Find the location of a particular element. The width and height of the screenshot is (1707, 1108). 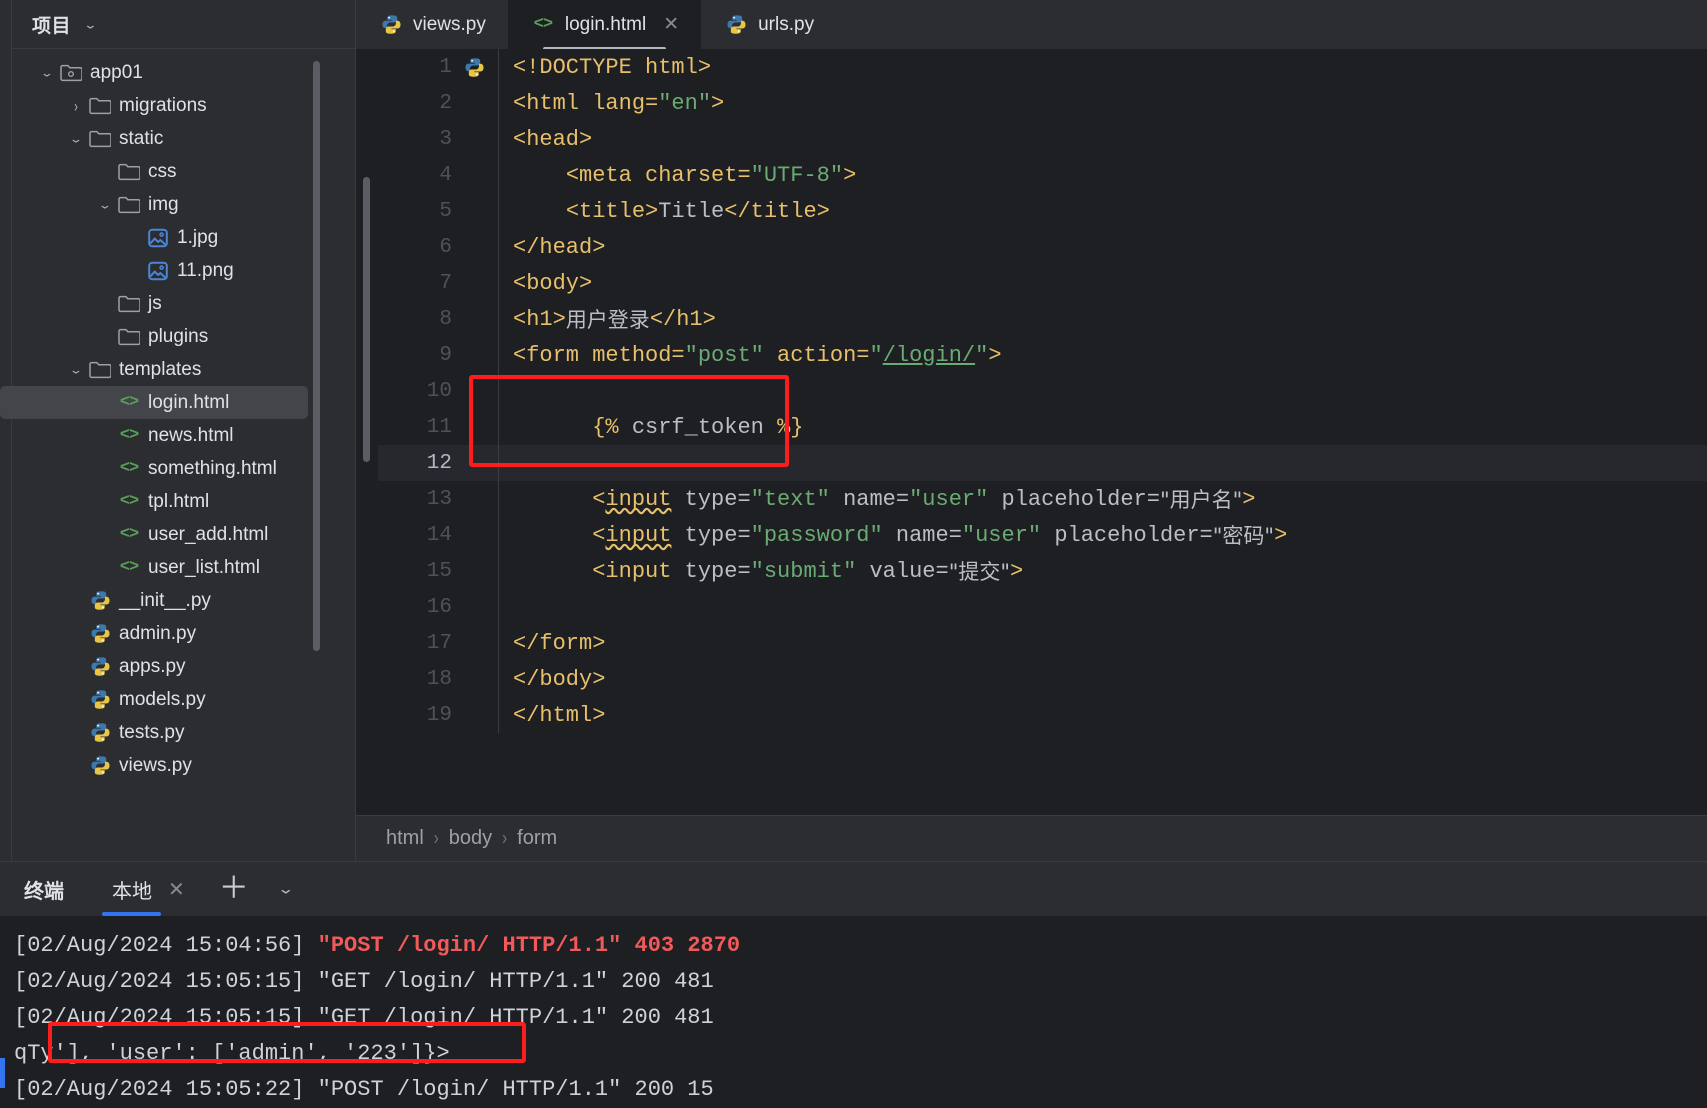

tree-item-admin-py: admin.py is located at coordinates (177, 633).